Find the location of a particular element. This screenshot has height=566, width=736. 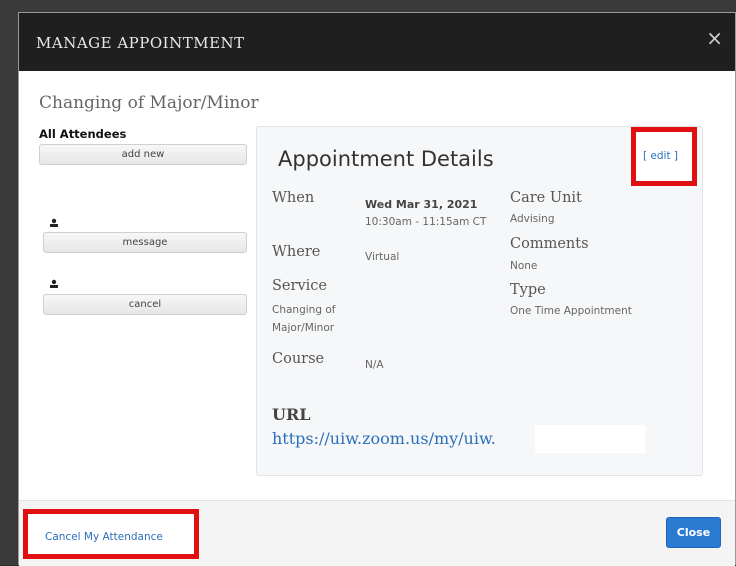

add-new-attendee-button: add new is located at coordinates (143, 154).